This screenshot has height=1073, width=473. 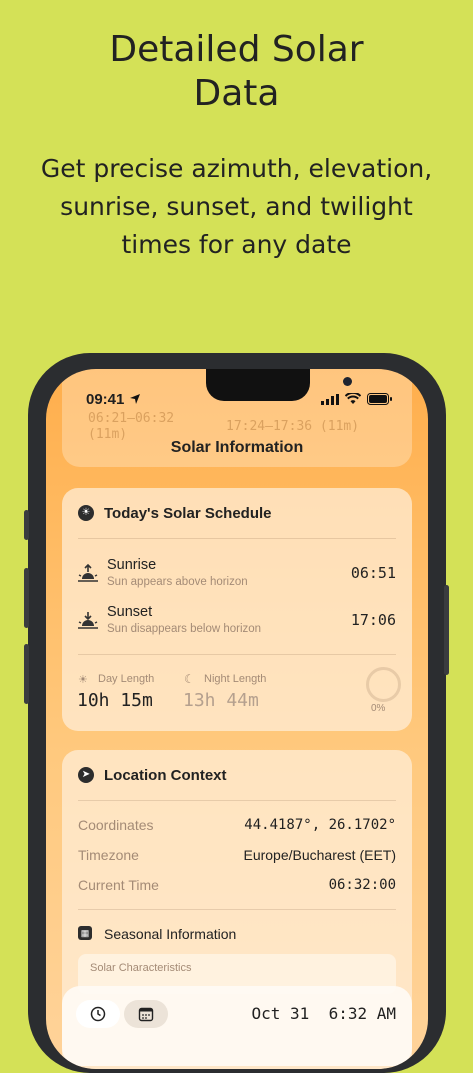 I want to click on schedule-title: Today's Solar Schedule, so click(x=188, y=513).